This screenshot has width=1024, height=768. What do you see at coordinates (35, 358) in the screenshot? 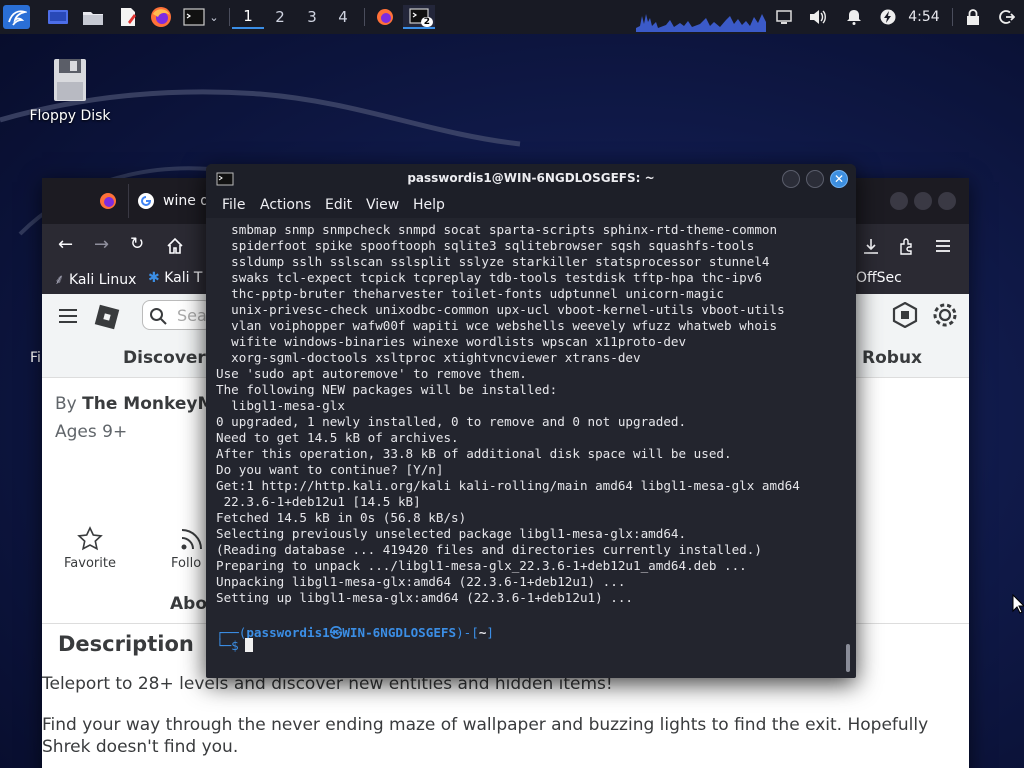
I see `desktop-icon-label-partial: Fi` at bounding box center [35, 358].